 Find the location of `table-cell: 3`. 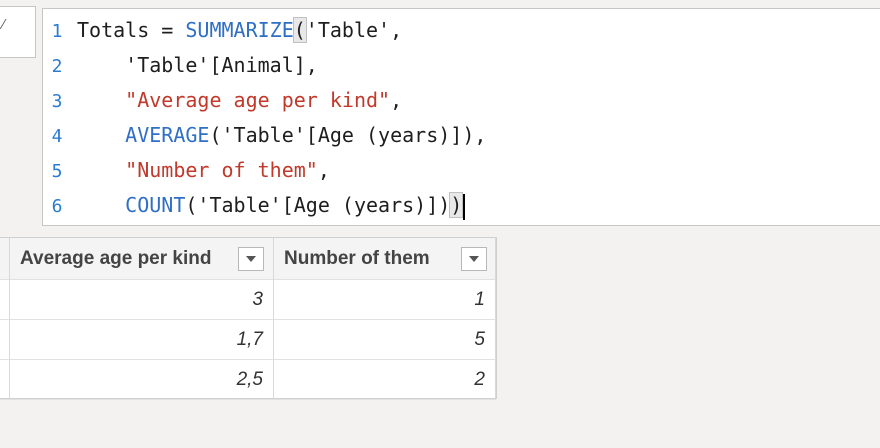

table-cell: 3 is located at coordinates (142, 300).